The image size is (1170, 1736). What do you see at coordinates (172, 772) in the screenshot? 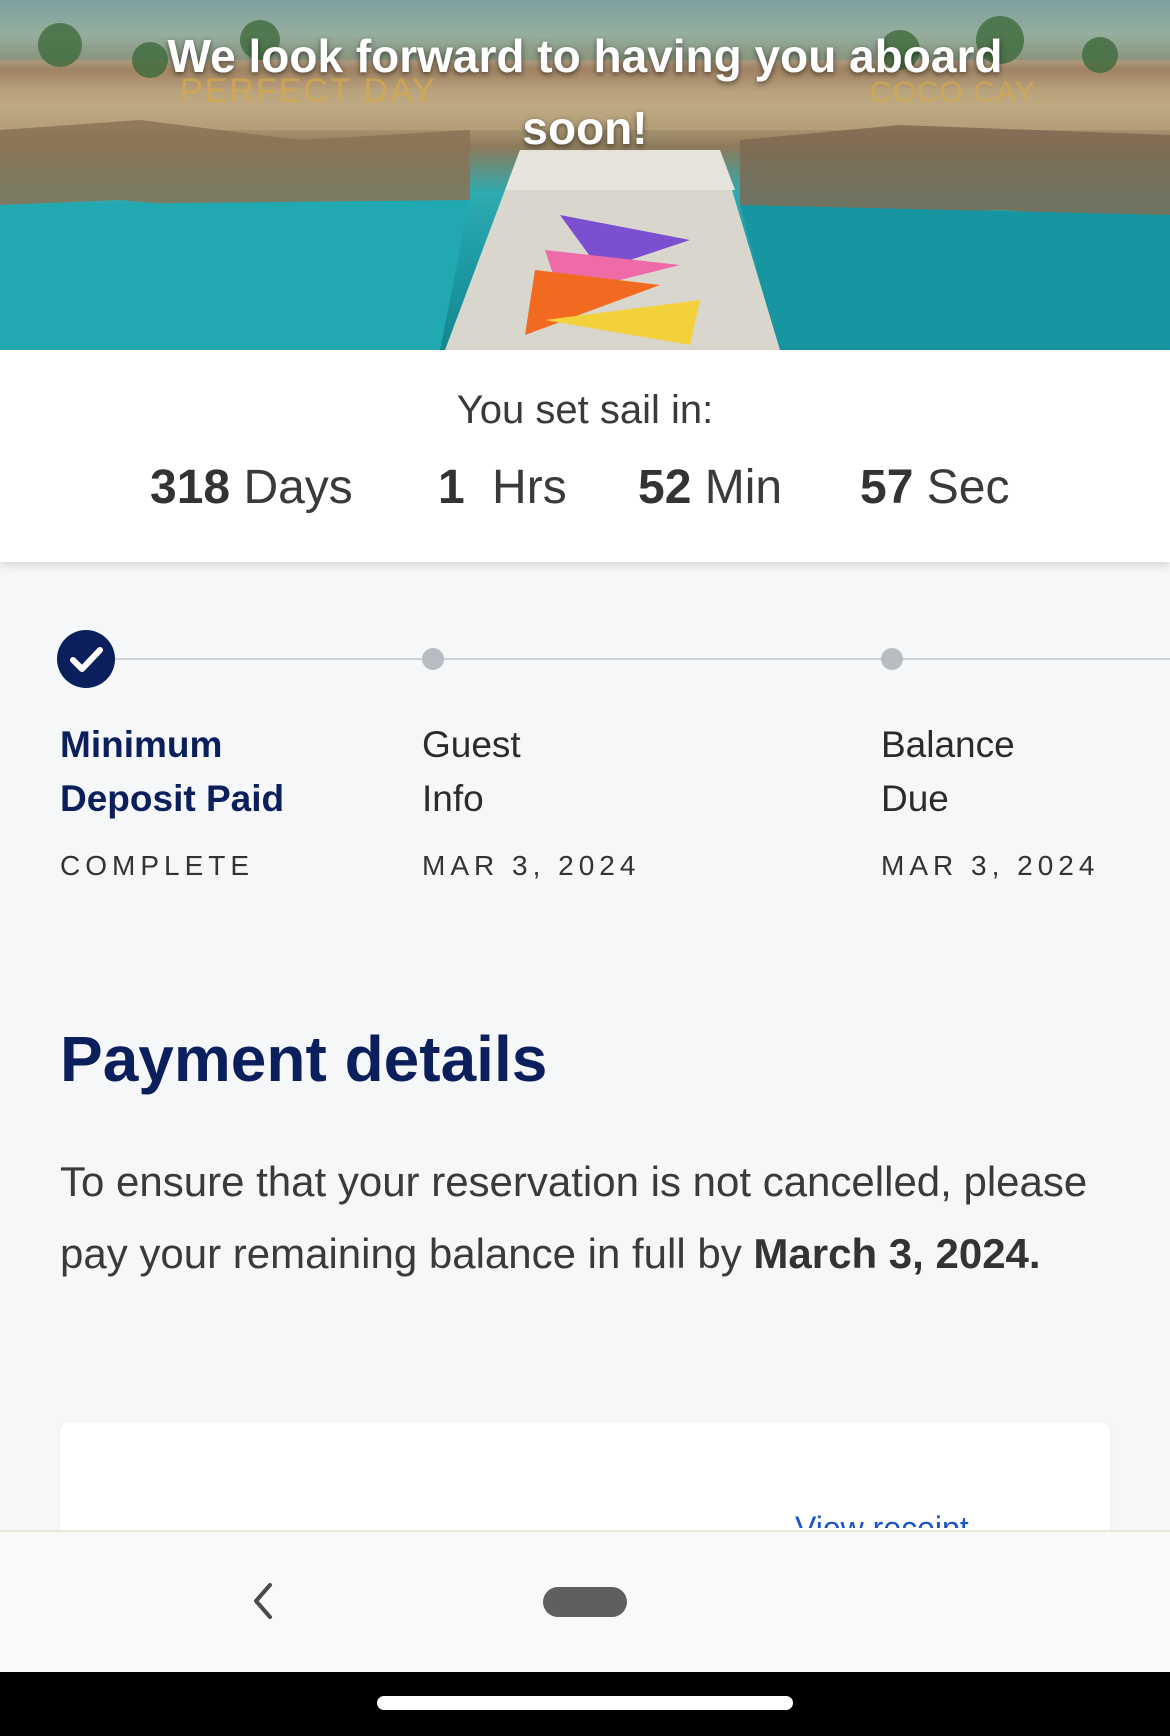
I see `step-title-deposit: Minimum Deposit Paid` at bounding box center [172, 772].